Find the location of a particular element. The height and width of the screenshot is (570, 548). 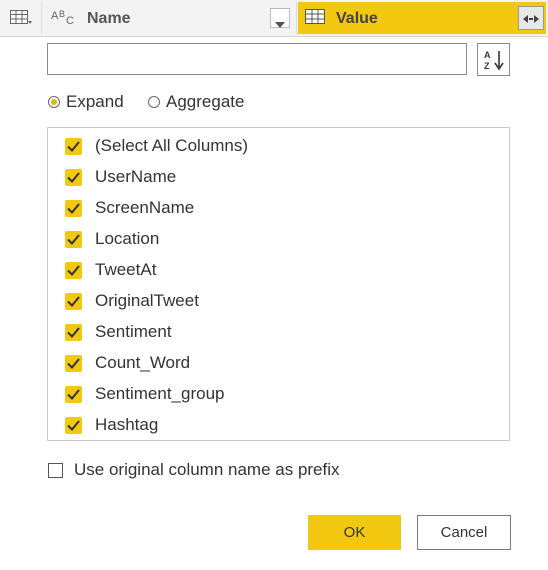

column-header-bar: A B C Name Value is located at coordinates (274, 18).